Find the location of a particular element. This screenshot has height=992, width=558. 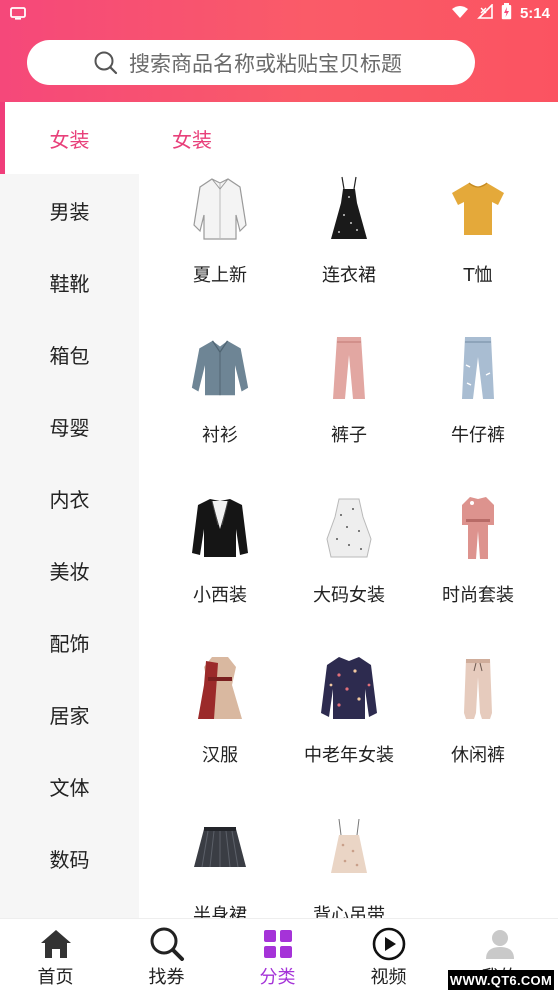

tab-video: 视频 is located at coordinates (388, 955).